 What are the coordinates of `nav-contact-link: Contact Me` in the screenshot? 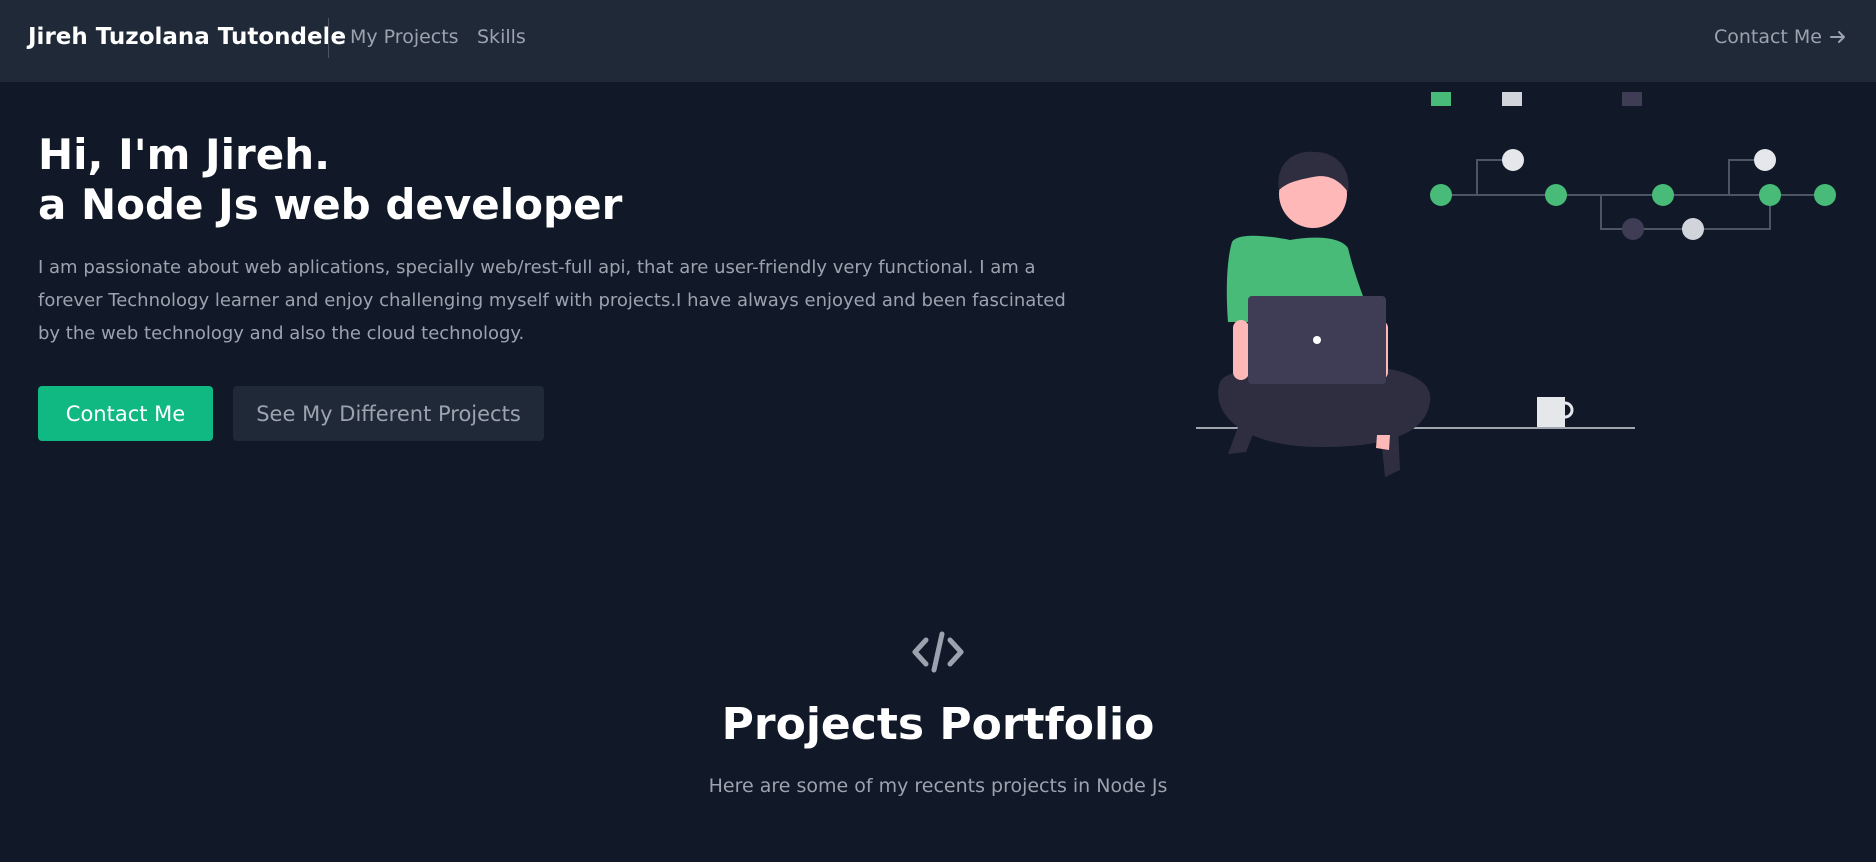 It's located at (1781, 37).